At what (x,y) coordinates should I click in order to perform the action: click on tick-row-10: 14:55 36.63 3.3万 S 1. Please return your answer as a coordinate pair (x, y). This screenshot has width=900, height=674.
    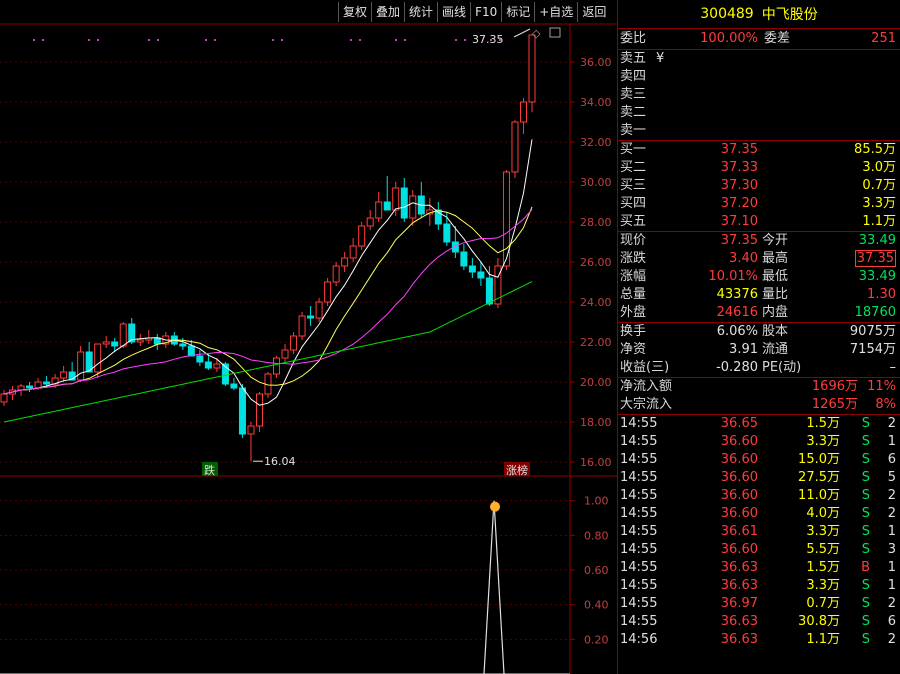
    Looking at the image, I should click on (759, 586).